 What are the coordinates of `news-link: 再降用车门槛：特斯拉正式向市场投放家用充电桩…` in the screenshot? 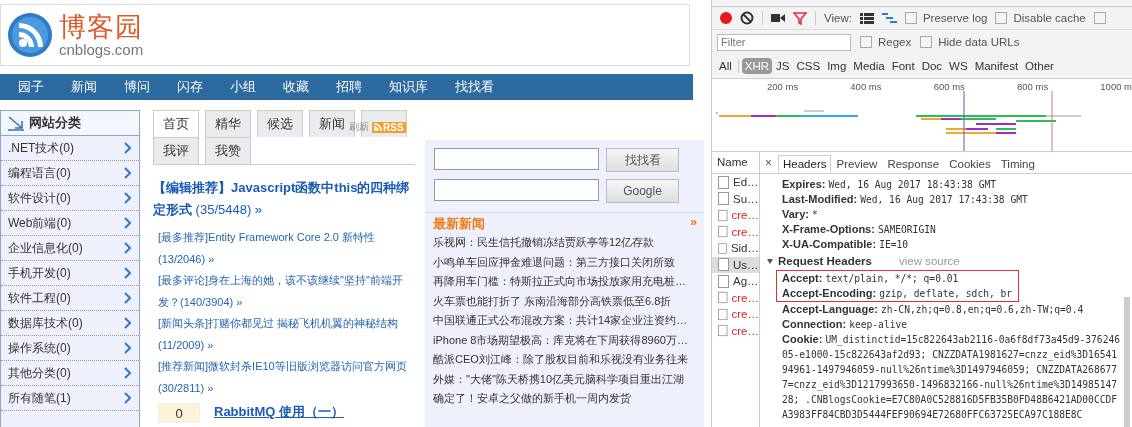 It's located at (559, 282).